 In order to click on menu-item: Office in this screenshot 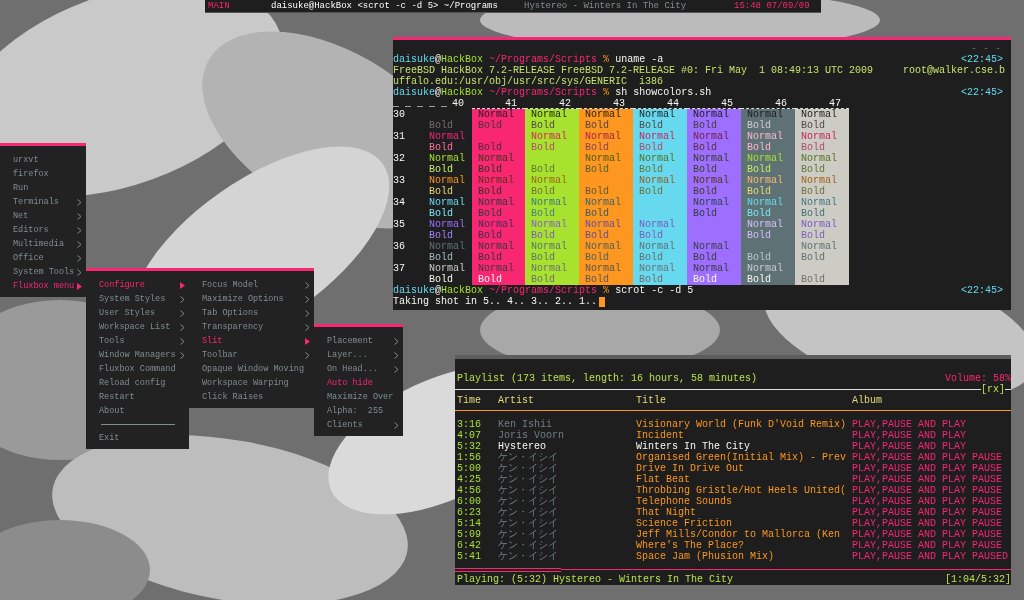, I will do `click(43, 258)`.